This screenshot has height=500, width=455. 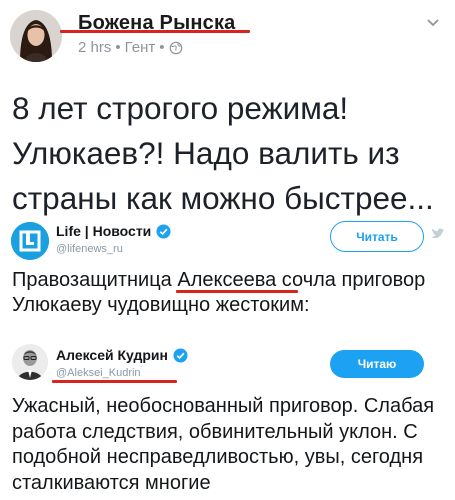 I want to click on post-meta: 2 hrs • Гент •, so click(x=130, y=47).